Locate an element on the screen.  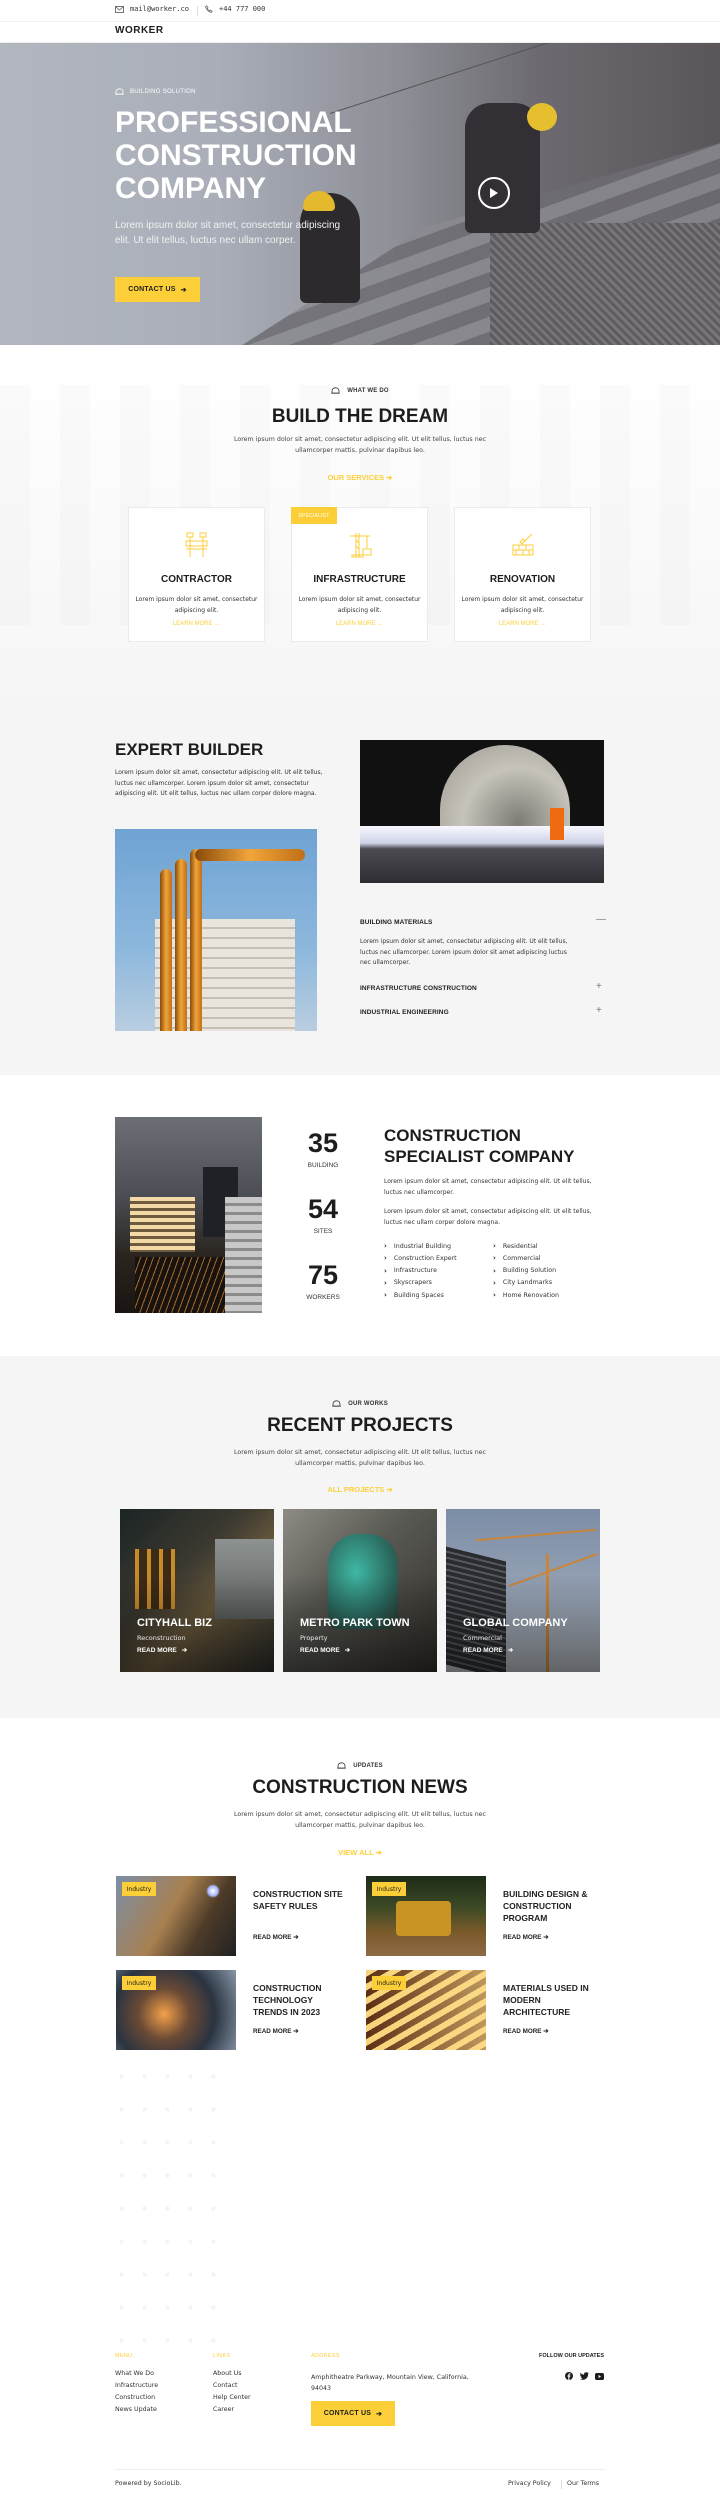
footer-link: Career is located at coordinates (232, 2409).